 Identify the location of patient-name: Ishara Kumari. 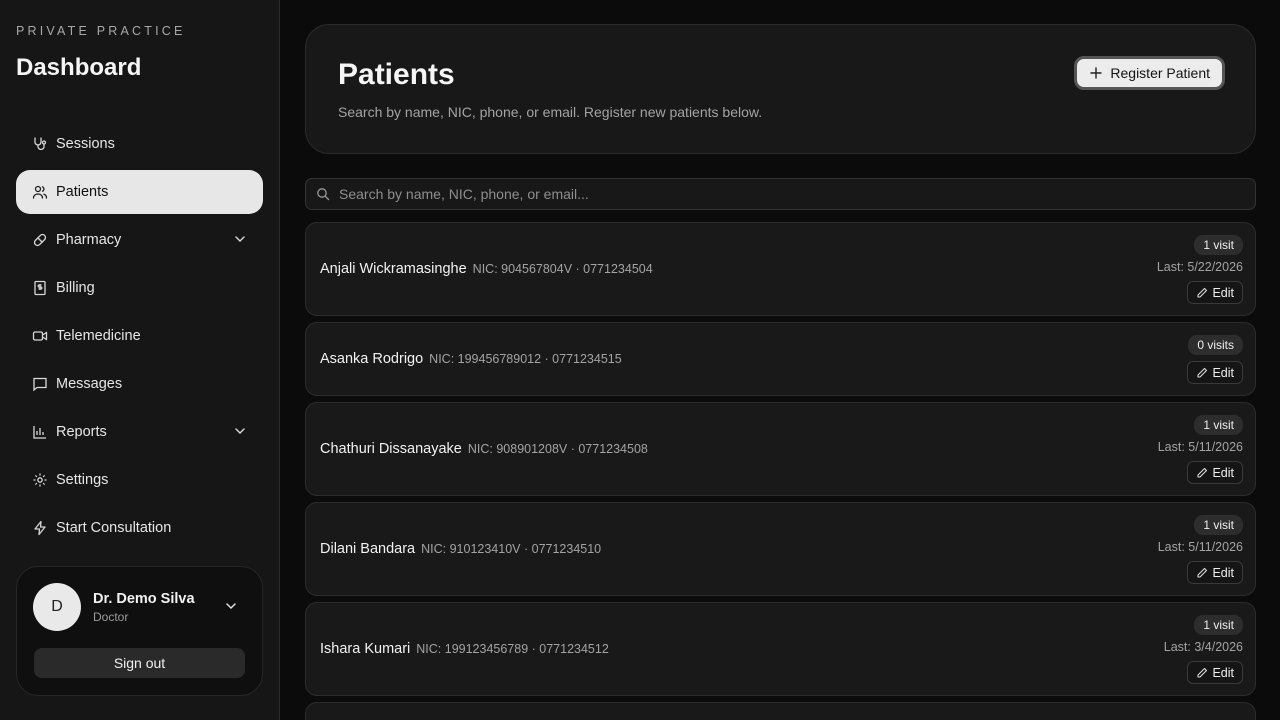
(365, 649).